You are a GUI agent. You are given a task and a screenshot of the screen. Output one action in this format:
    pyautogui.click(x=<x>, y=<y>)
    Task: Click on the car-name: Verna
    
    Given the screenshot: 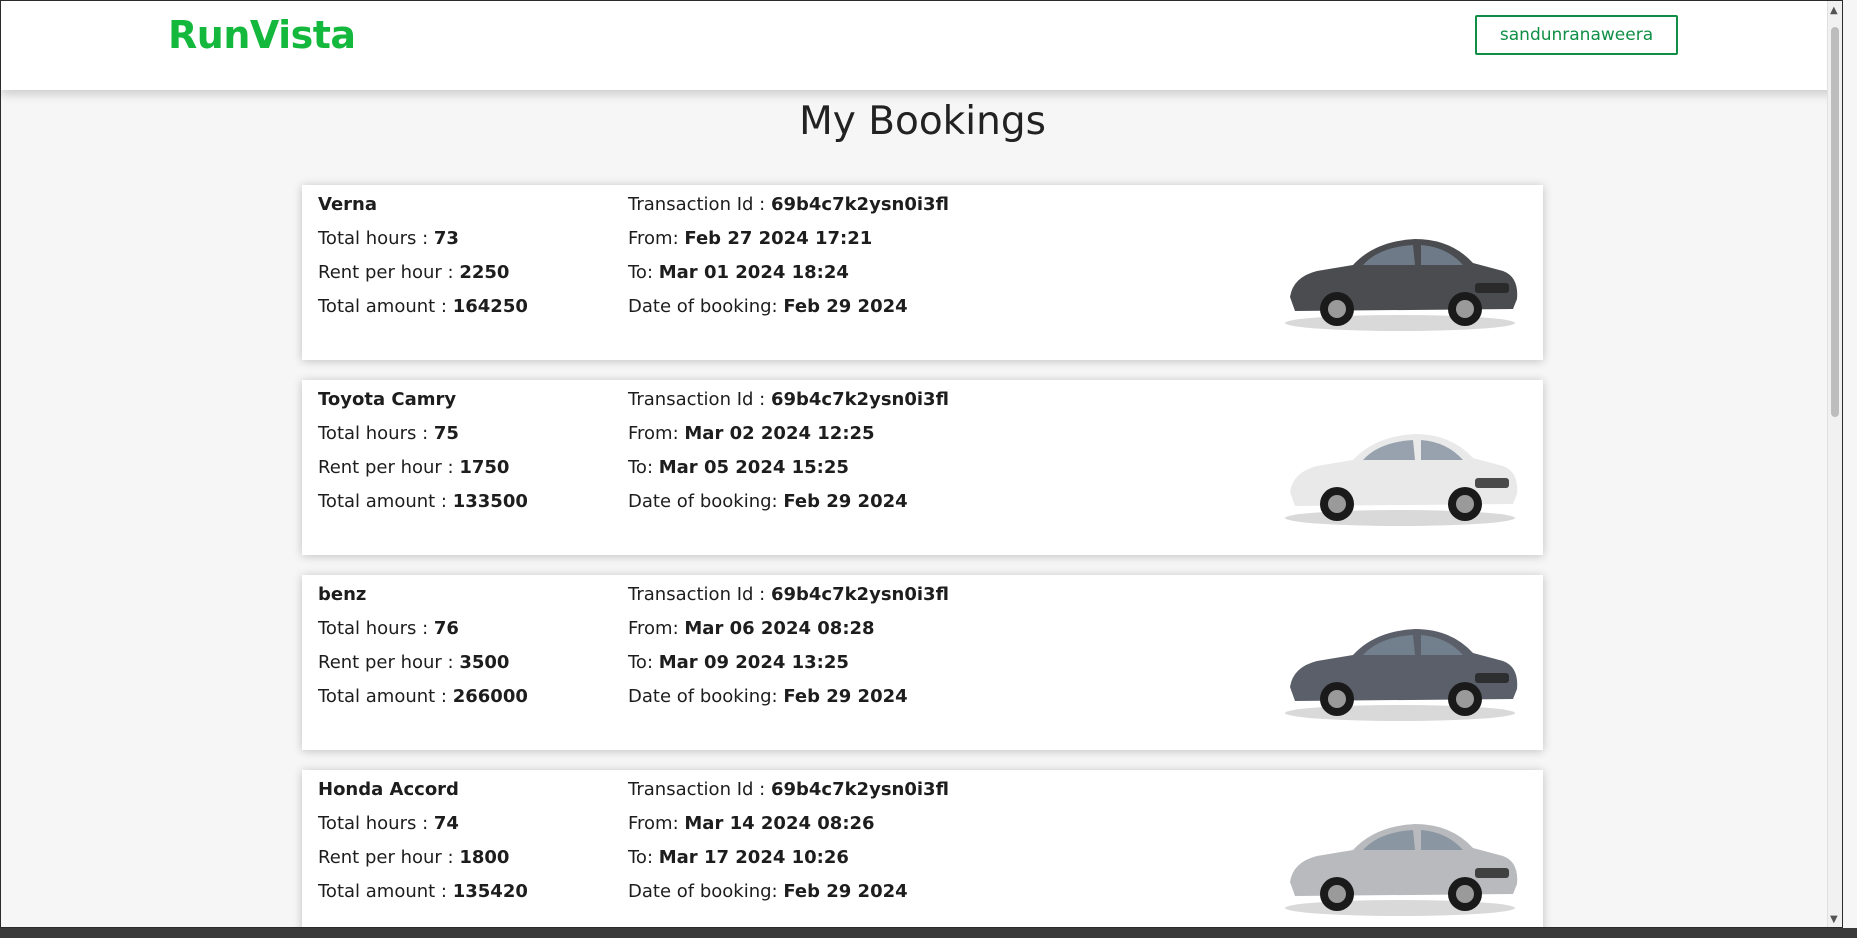 What is the action you would take?
    pyautogui.click(x=347, y=204)
    